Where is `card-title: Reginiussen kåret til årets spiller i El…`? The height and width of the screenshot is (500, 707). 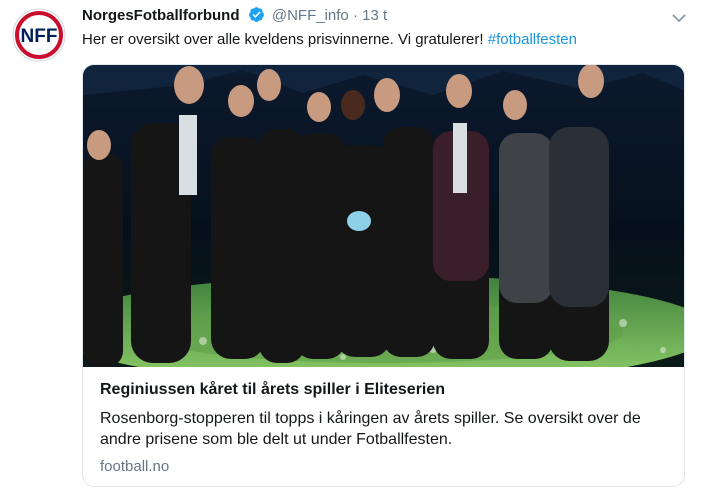
card-title: Reginiussen kåret til årets spiller i El… is located at coordinates (272, 390).